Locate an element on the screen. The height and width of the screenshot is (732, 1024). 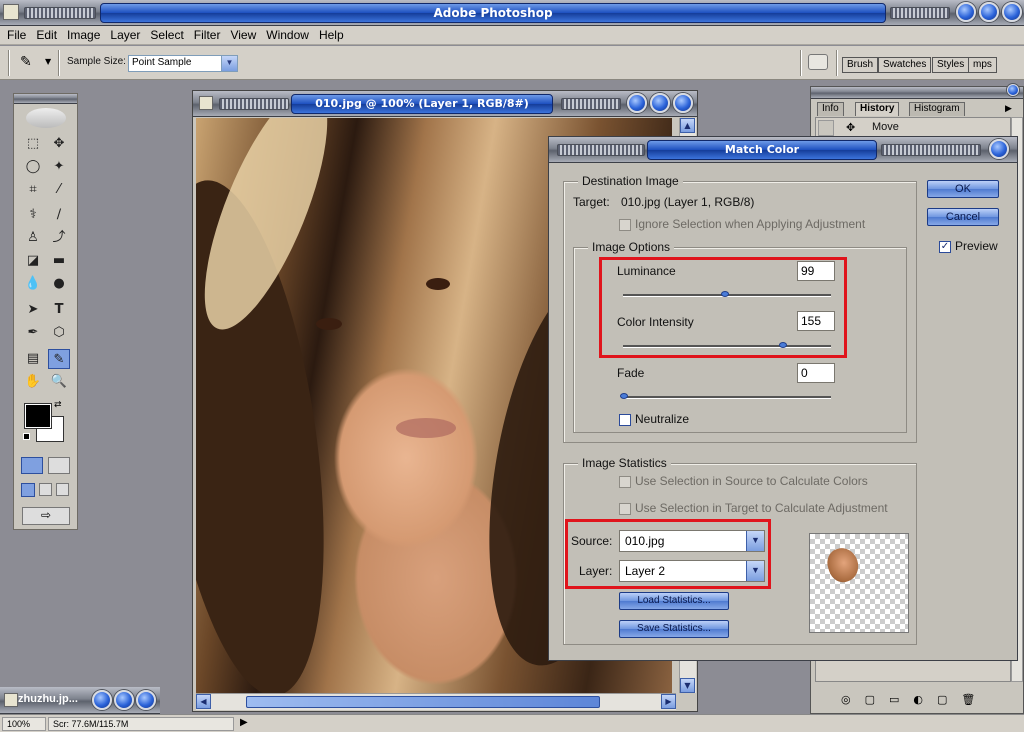
history-brush-tool-icon: ⤴ is located at coordinates (59, 238).